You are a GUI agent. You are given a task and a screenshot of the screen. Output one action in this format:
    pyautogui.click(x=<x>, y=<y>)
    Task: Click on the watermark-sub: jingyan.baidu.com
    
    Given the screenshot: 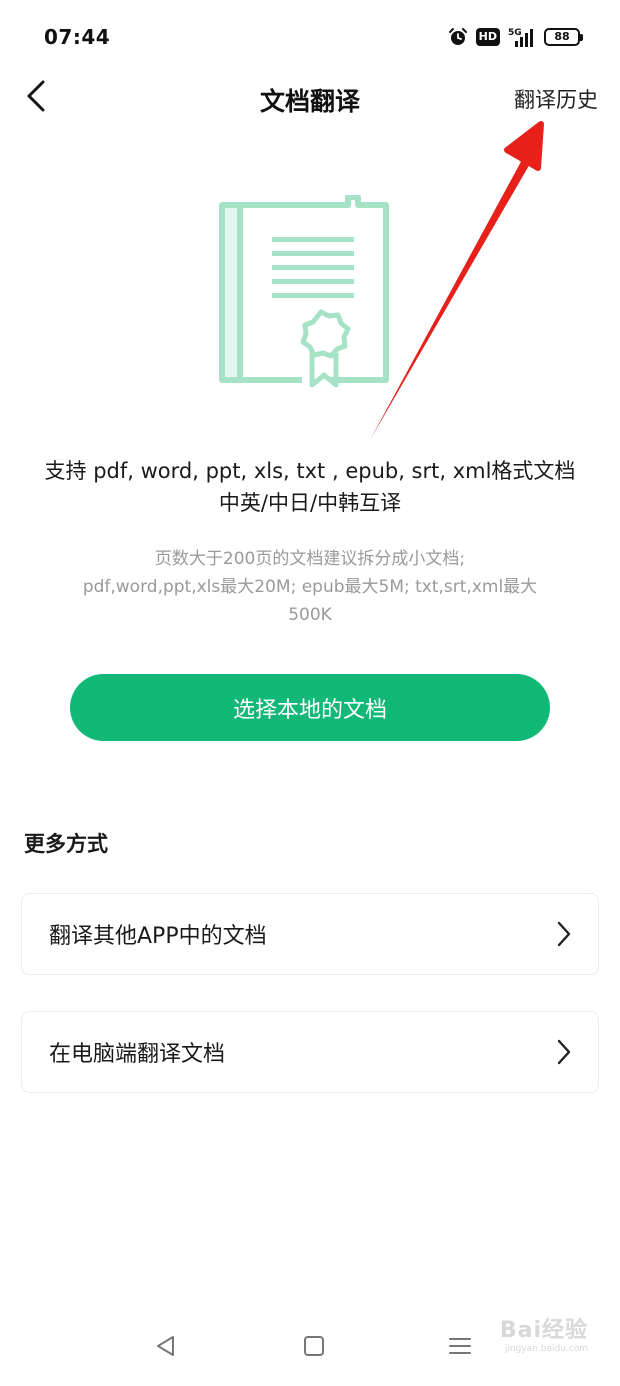 What is the action you would take?
    pyautogui.click(x=546, y=1349)
    